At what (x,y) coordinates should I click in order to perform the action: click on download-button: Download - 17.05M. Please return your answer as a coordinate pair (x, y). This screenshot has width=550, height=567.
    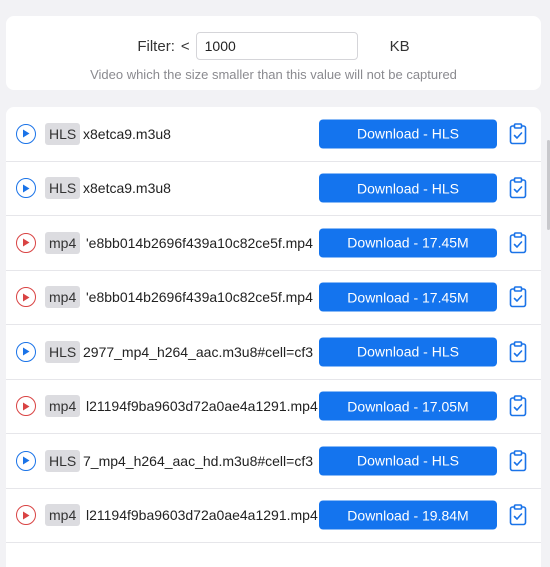
    Looking at the image, I should click on (408, 406).